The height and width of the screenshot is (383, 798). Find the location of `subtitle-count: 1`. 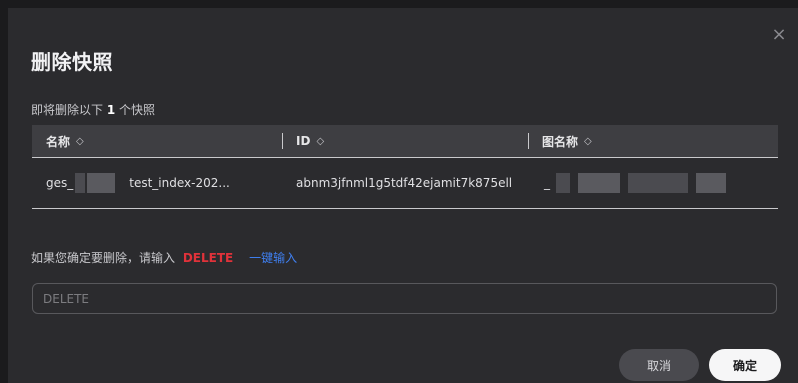

subtitle-count: 1 is located at coordinates (111, 110).